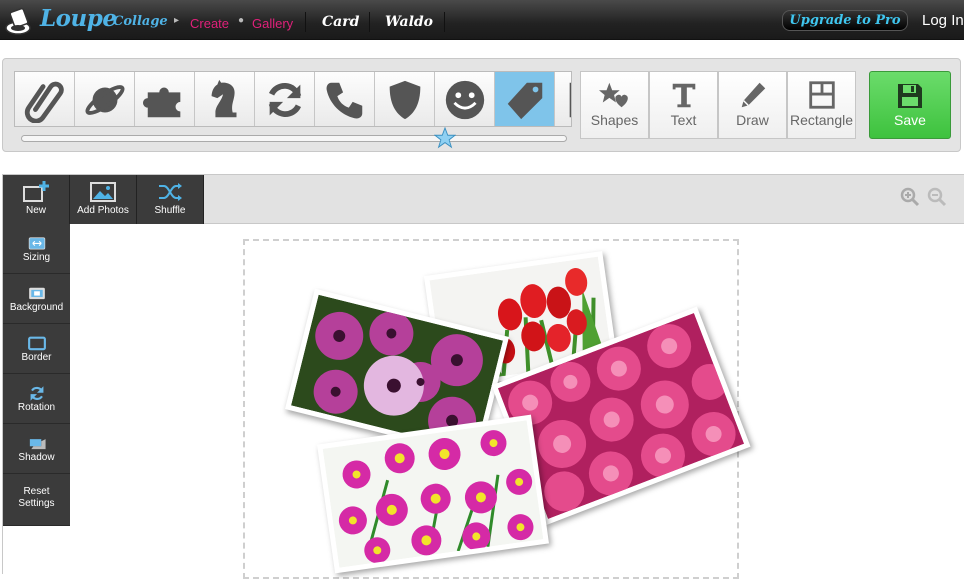 This screenshot has height=579, width=964. I want to click on new-collage-button: New, so click(36, 199).